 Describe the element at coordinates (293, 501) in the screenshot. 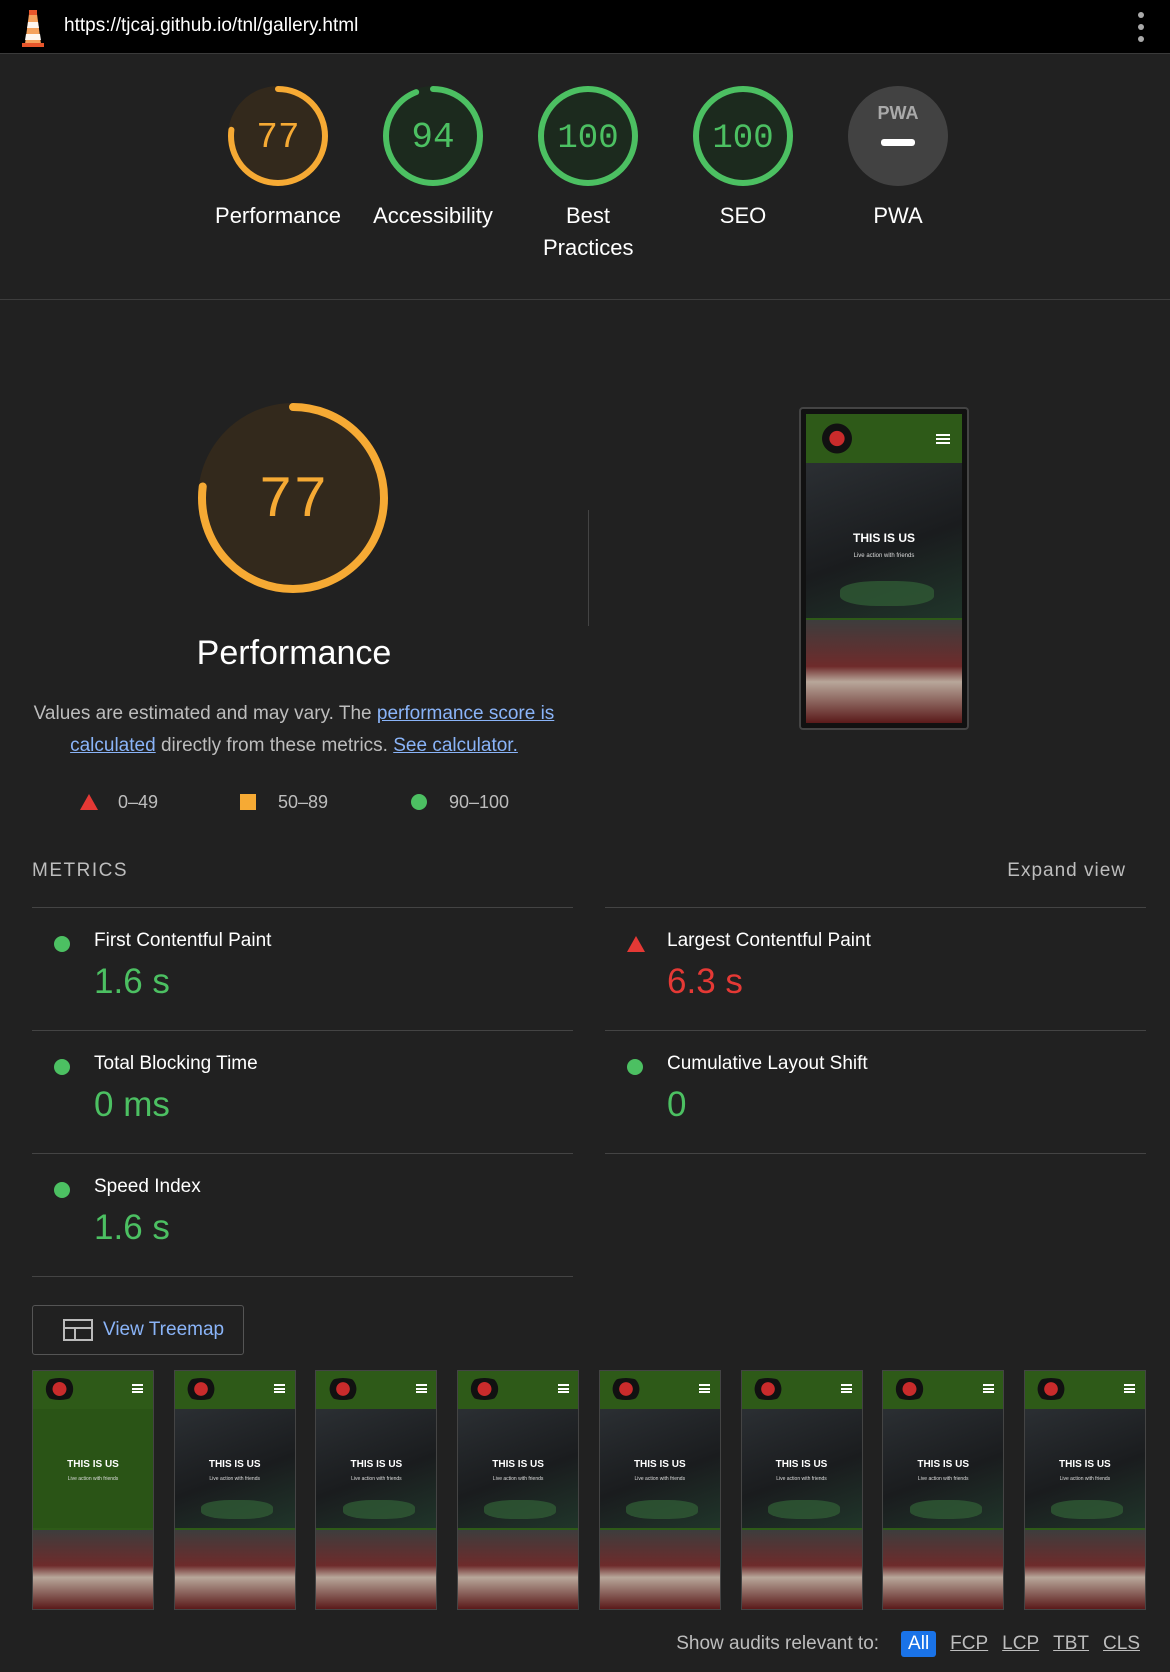

I see `performance-score: 77` at that location.